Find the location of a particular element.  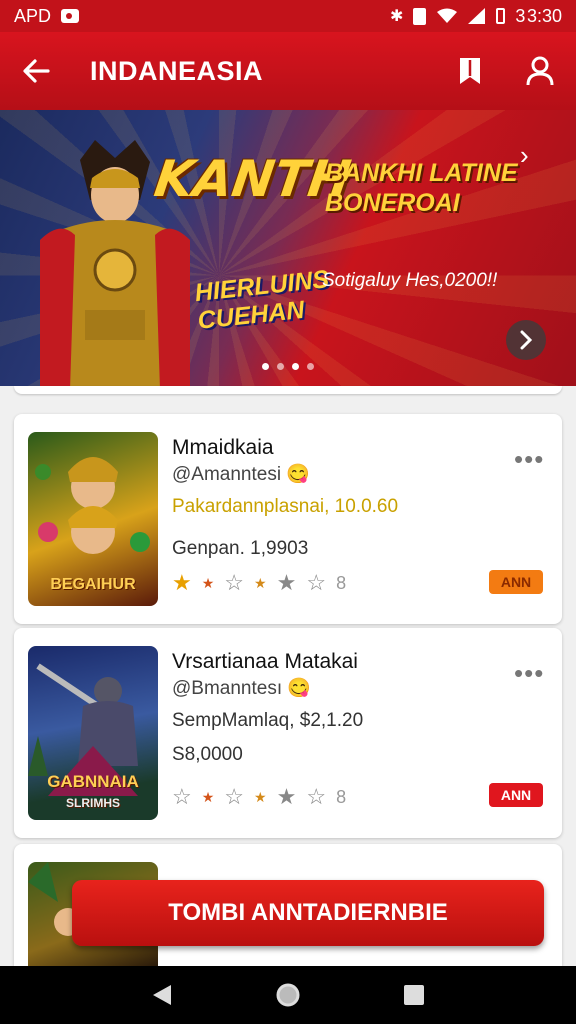

battery-icon is located at coordinates (501, 16).